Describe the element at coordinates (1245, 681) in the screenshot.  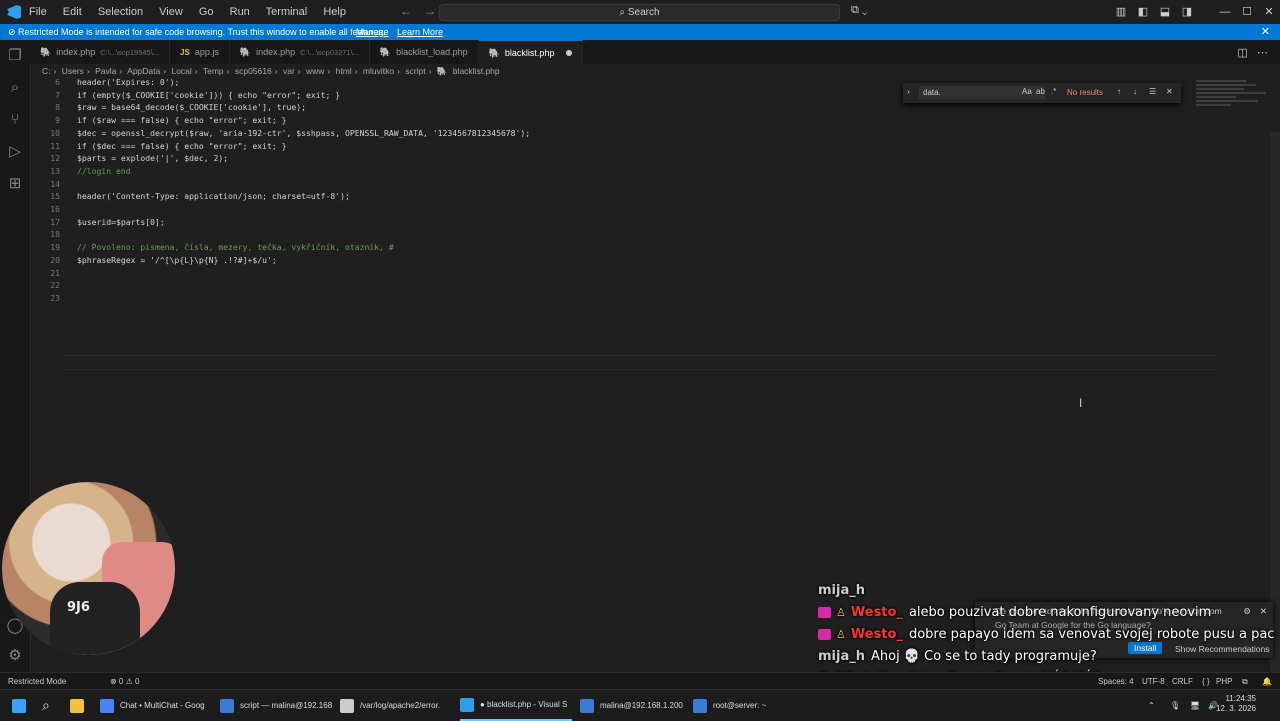
I see `copilot-status-icon: ⧉` at that location.